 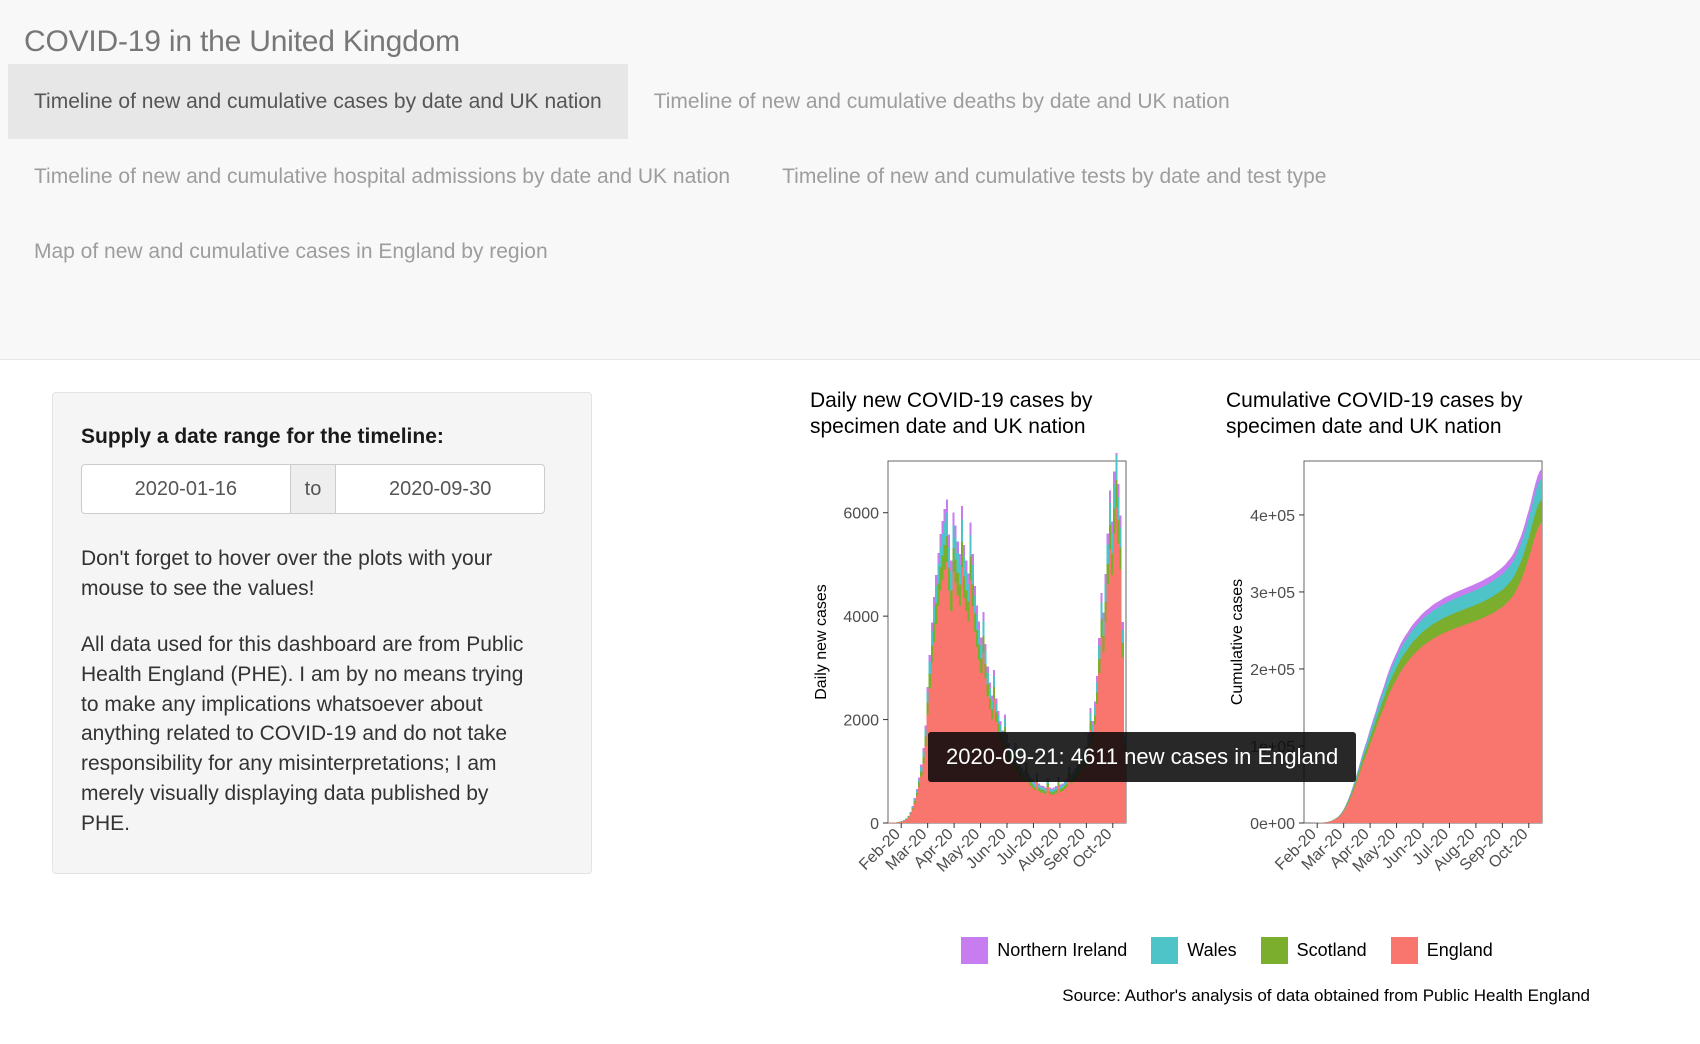 I want to click on svg-text: Cumulative cases, so click(x=1237, y=642).